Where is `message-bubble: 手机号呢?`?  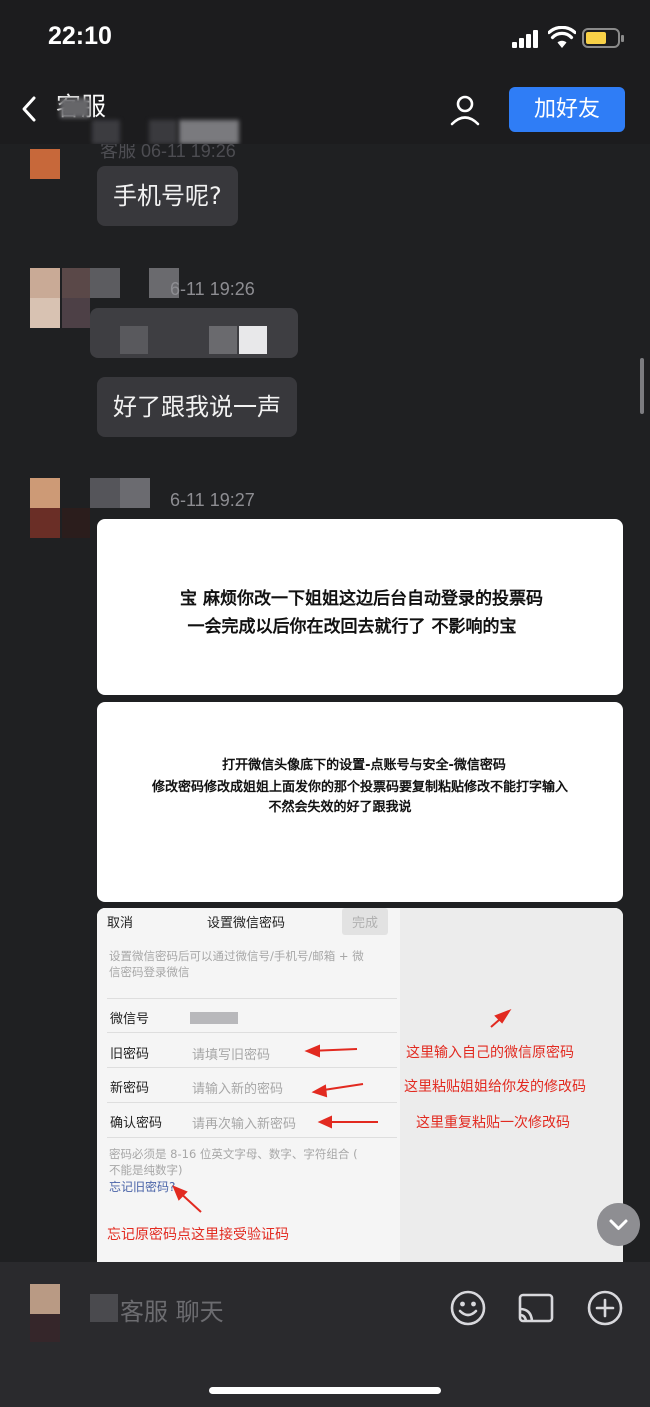 message-bubble: 手机号呢? is located at coordinates (167, 196).